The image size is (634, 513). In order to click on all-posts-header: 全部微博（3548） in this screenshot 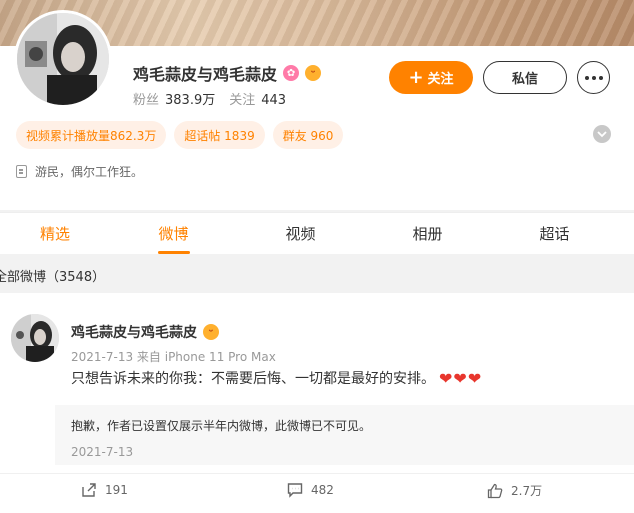, I will do `click(53, 277)`.